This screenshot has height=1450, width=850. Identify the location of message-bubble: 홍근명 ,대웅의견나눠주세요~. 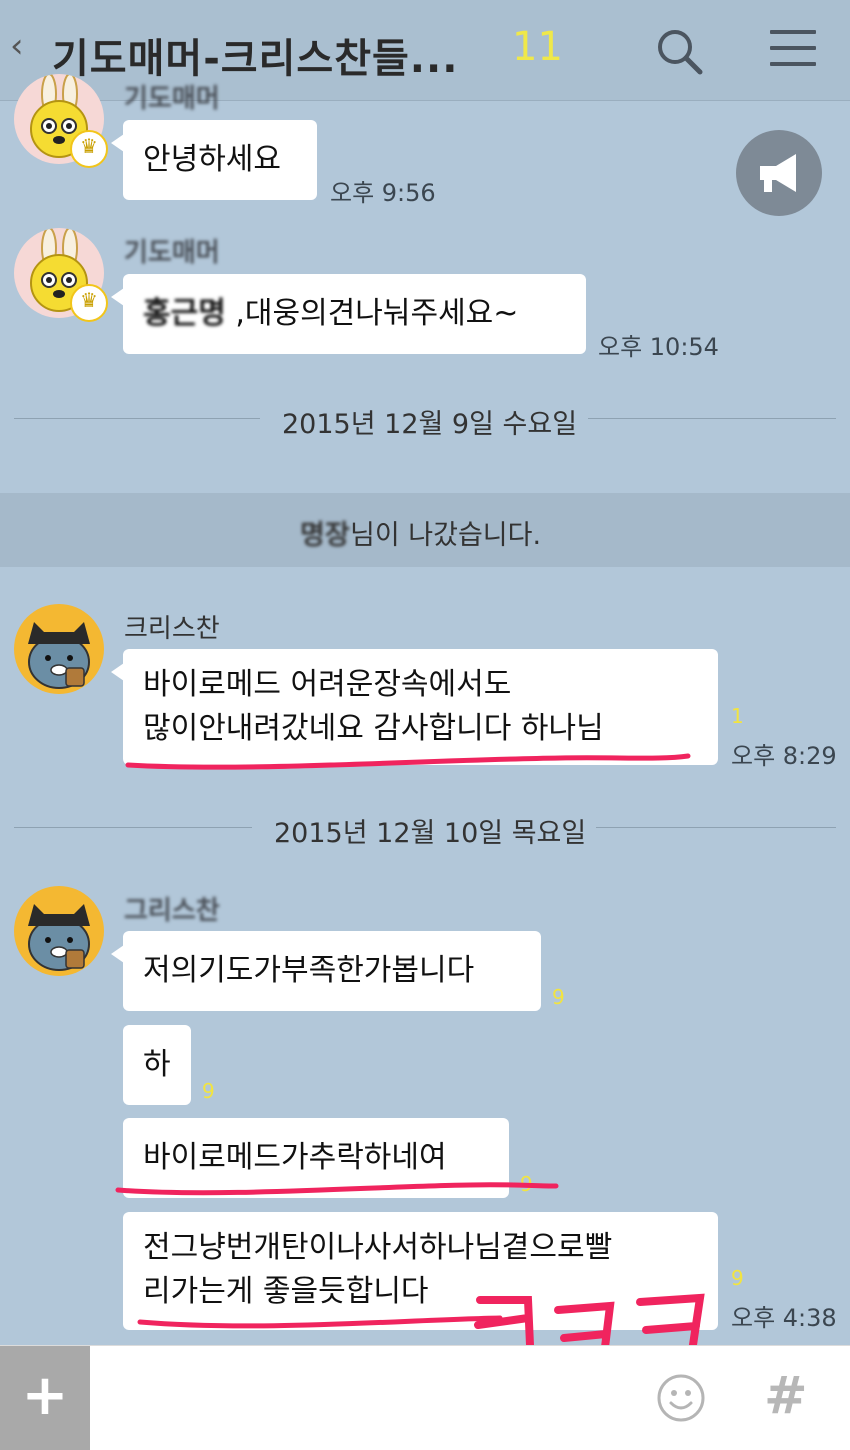
(348, 314).